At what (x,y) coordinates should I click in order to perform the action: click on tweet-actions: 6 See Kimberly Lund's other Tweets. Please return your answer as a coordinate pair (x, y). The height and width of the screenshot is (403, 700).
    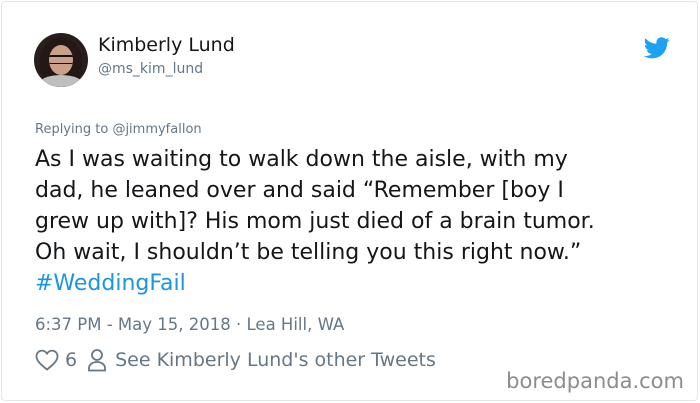
    Looking at the image, I should click on (235, 360).